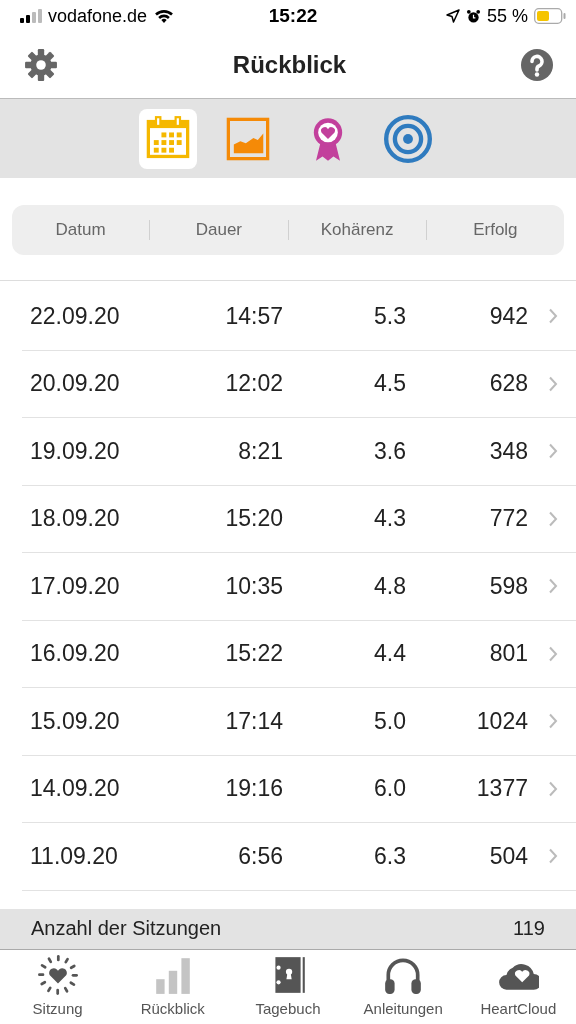 The image size is (576, 1024). I want to click on help-icon, so click(537, 65).